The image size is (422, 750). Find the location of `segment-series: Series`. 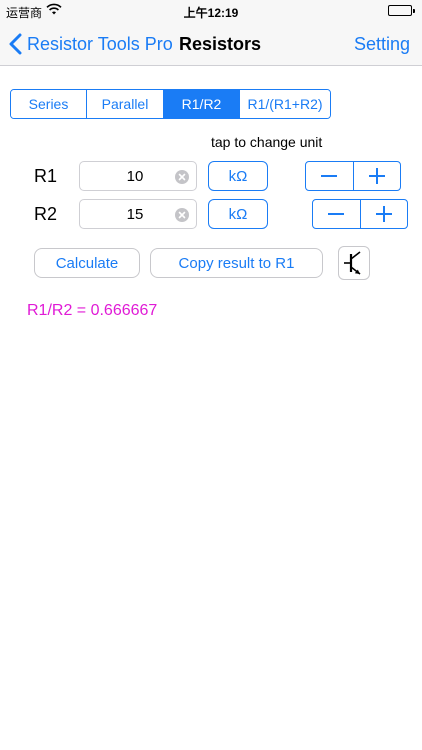

segment-series: Series is located at coordinates (49, 104).